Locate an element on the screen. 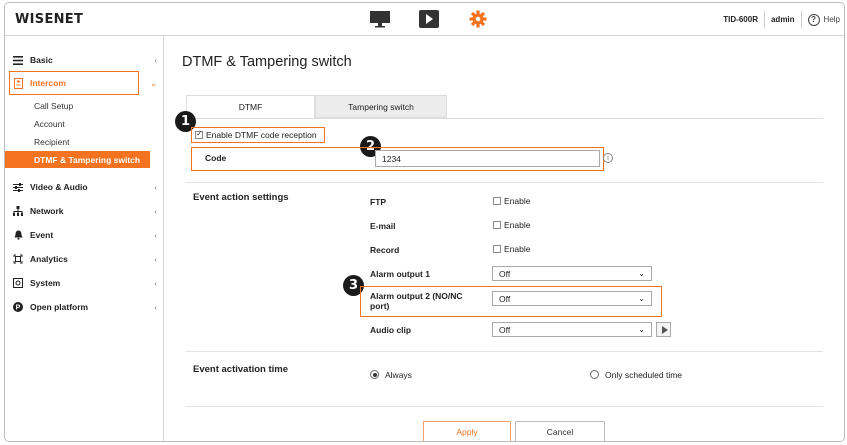  apply-button: Apply is located at coordinates (467, 431).